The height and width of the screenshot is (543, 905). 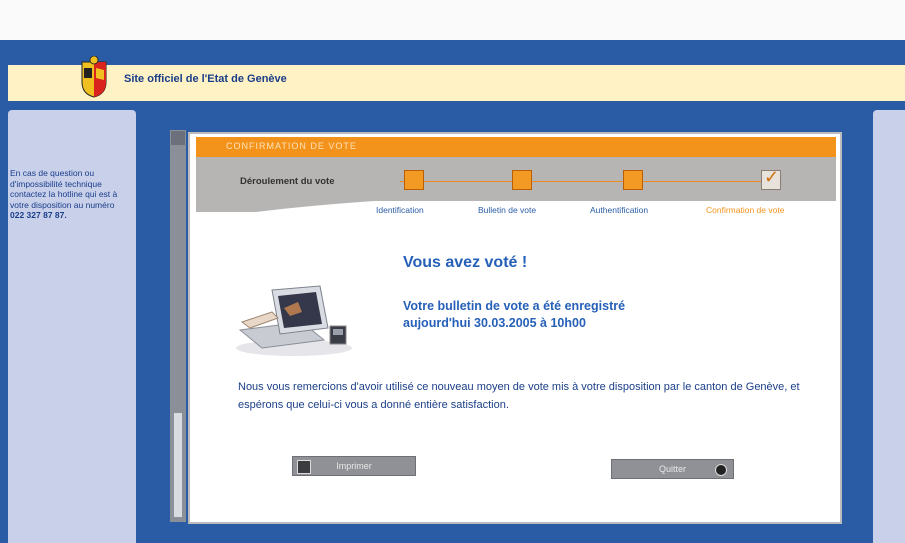 I want to click on progress-track, so click(x=590, y=181).